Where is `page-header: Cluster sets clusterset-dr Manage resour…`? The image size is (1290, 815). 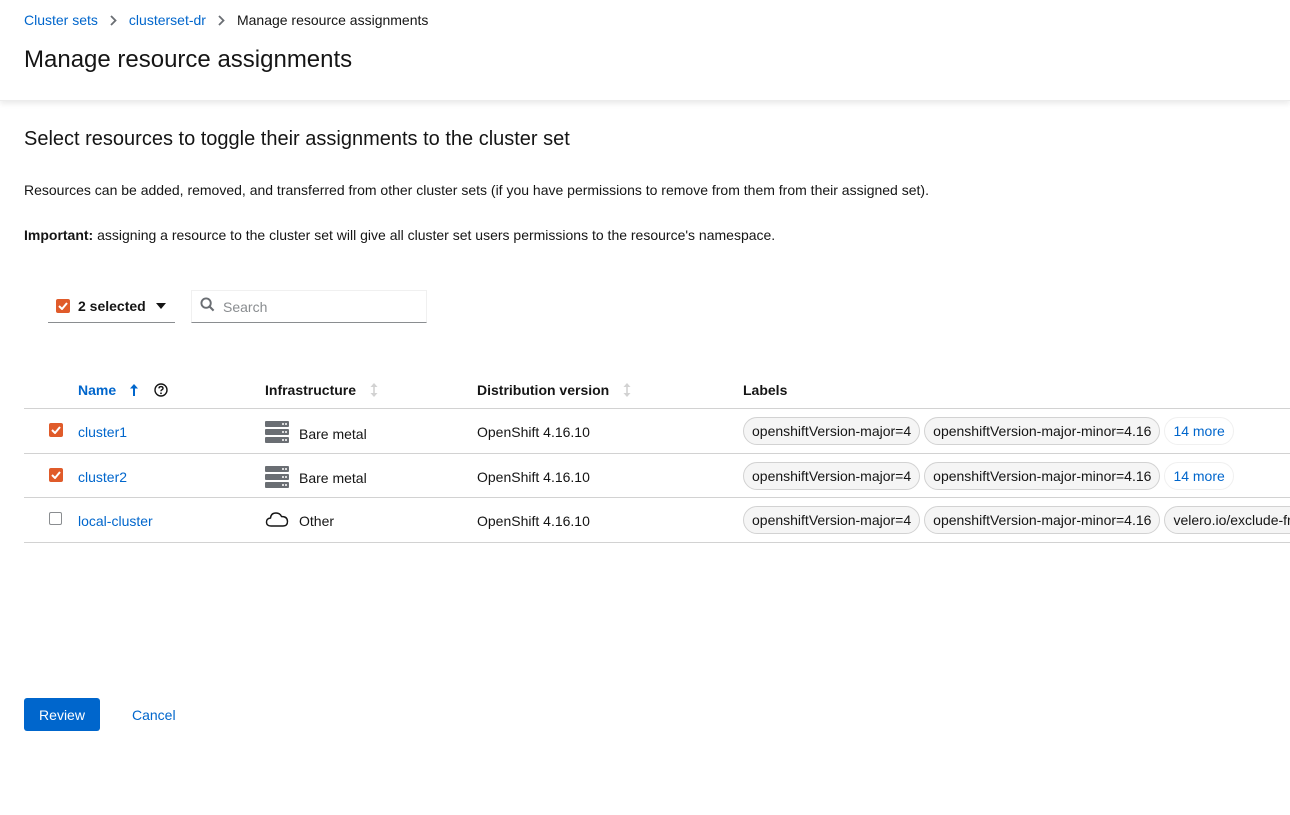
page-header: Cluster sets clusterset-dr Manage resour… is located at coordinates (645, 50).